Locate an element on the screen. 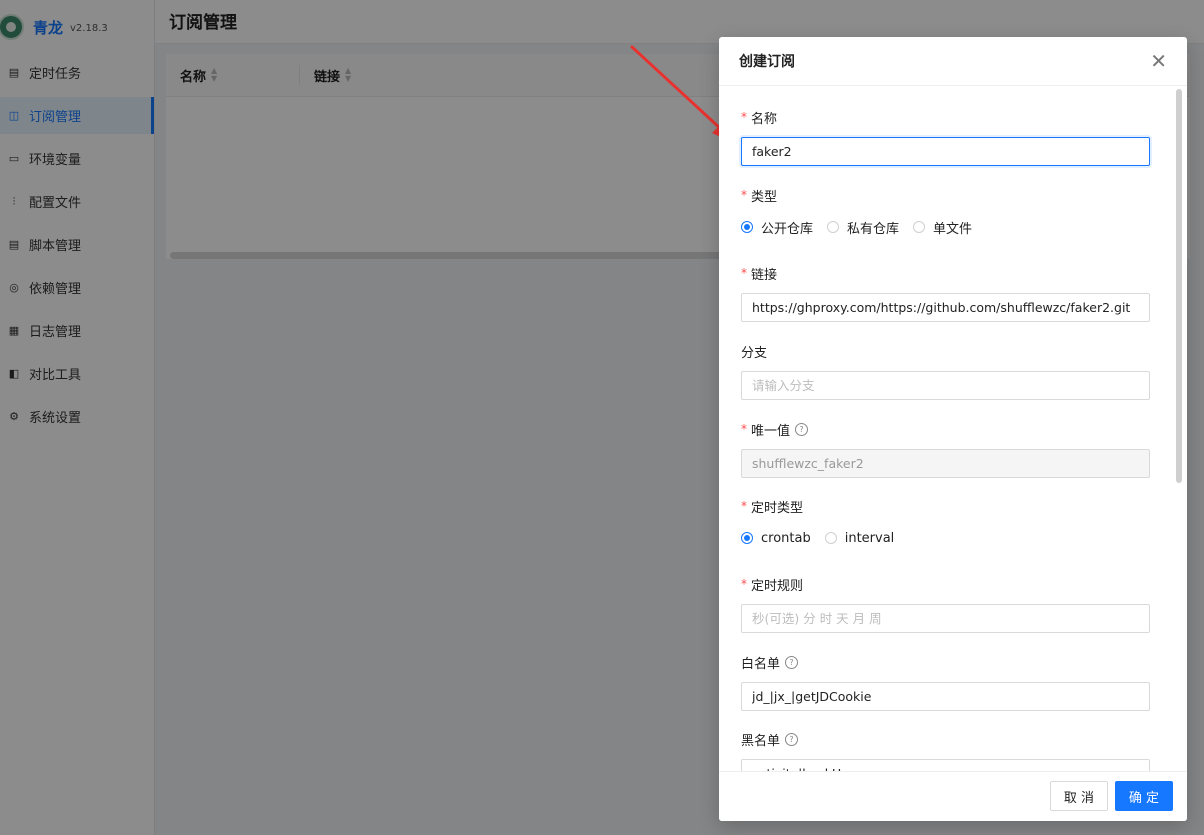 This screenshot has height=835, width=1204. cancel-button: 取 消 is located at coordinates (1079, 796).